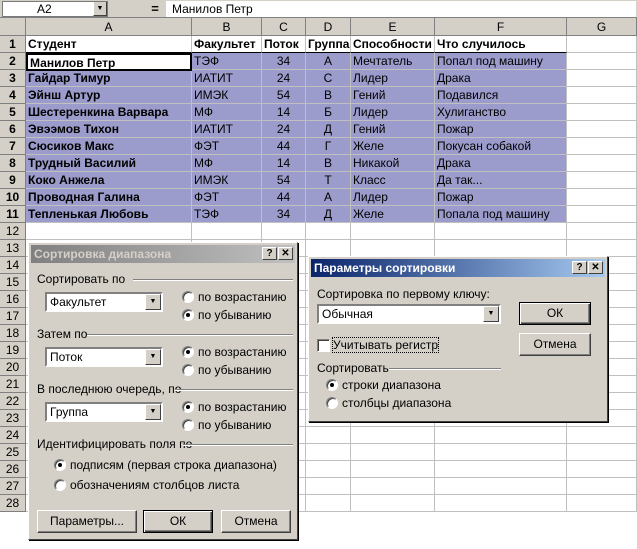  Describe the element at coordinates (227, 129) in the screenshot. I see `table-cell: ИАТИТ` at that location.